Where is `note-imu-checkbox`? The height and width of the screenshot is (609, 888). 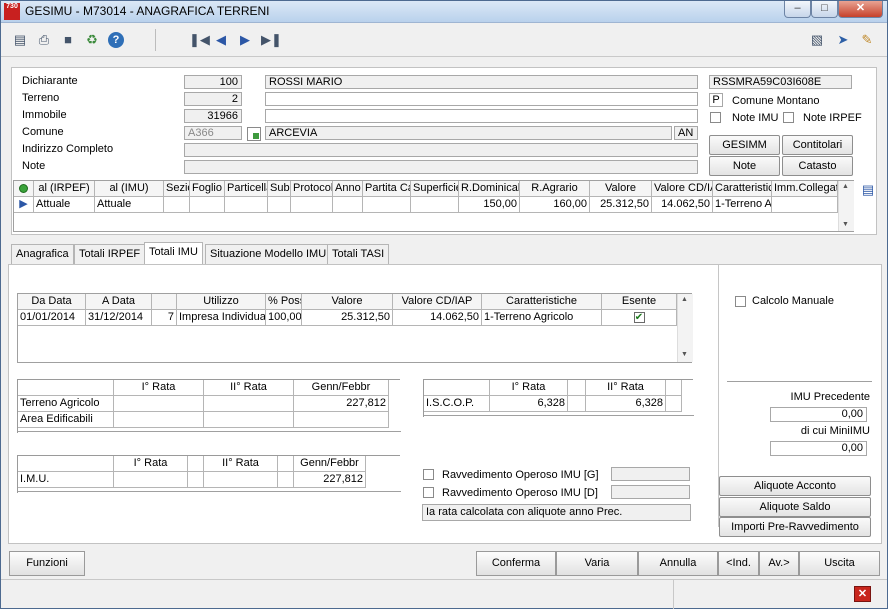 note-imu-checkbox is located at coordinates (715, 117).